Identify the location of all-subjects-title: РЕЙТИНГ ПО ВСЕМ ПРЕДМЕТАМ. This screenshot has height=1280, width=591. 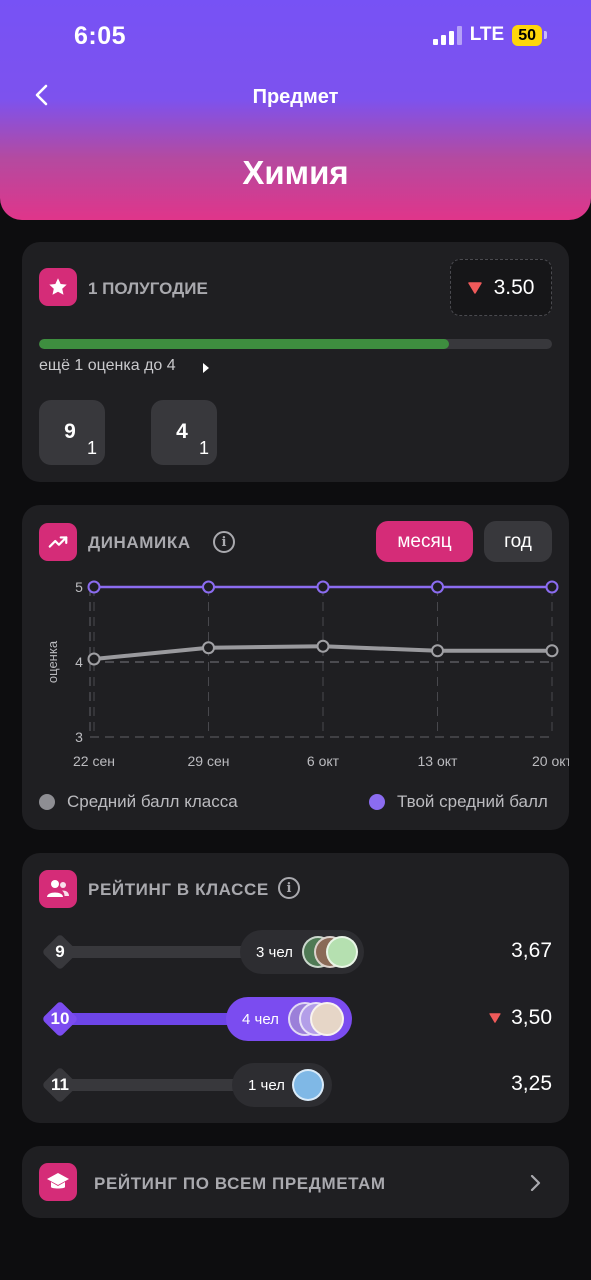
(240, 1183).